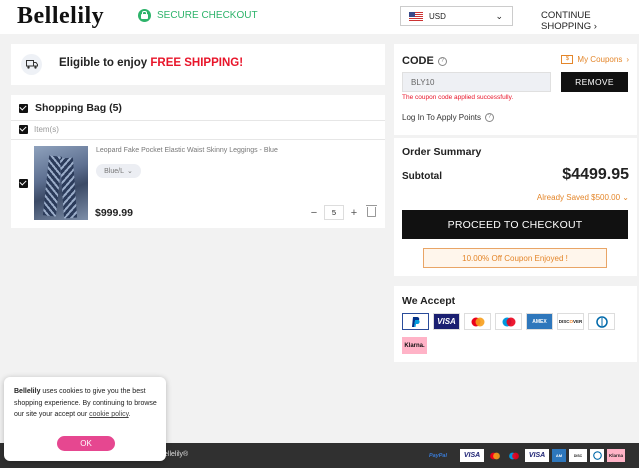 This screenshot has height=468, width=639. I want to click on coupon-enjoyed-badge: 10.00% Off Coupon Enjoyed !, so click(515, 258).